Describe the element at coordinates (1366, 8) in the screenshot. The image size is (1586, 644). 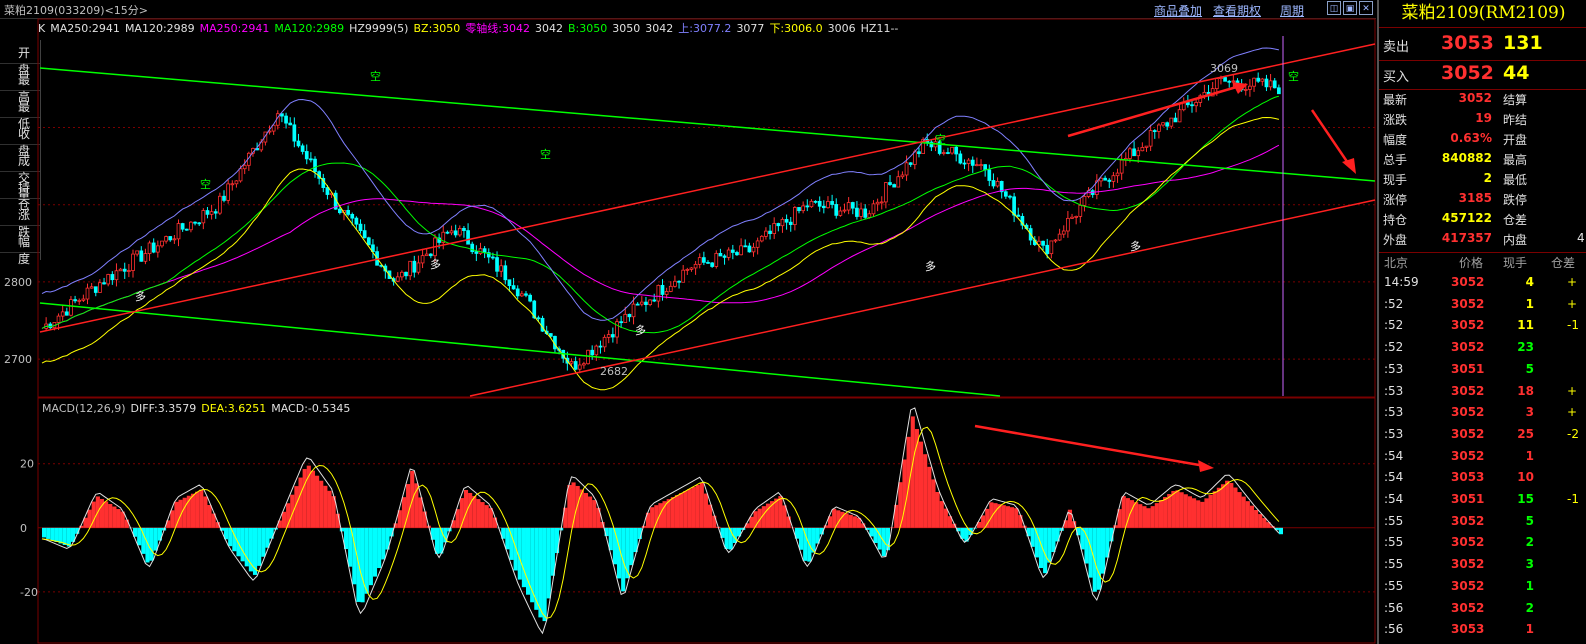
I see `close-icon: ✕` at that location.